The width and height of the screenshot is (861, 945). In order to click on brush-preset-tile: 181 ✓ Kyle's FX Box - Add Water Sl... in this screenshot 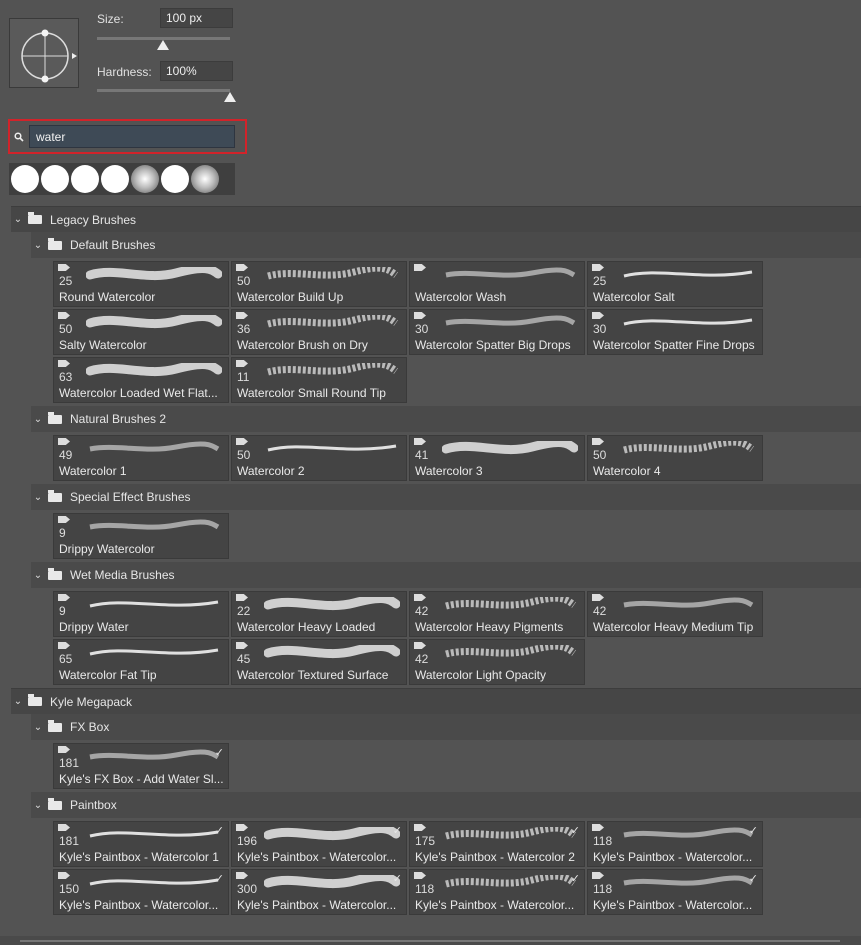, I will do `click(141, 766)`.